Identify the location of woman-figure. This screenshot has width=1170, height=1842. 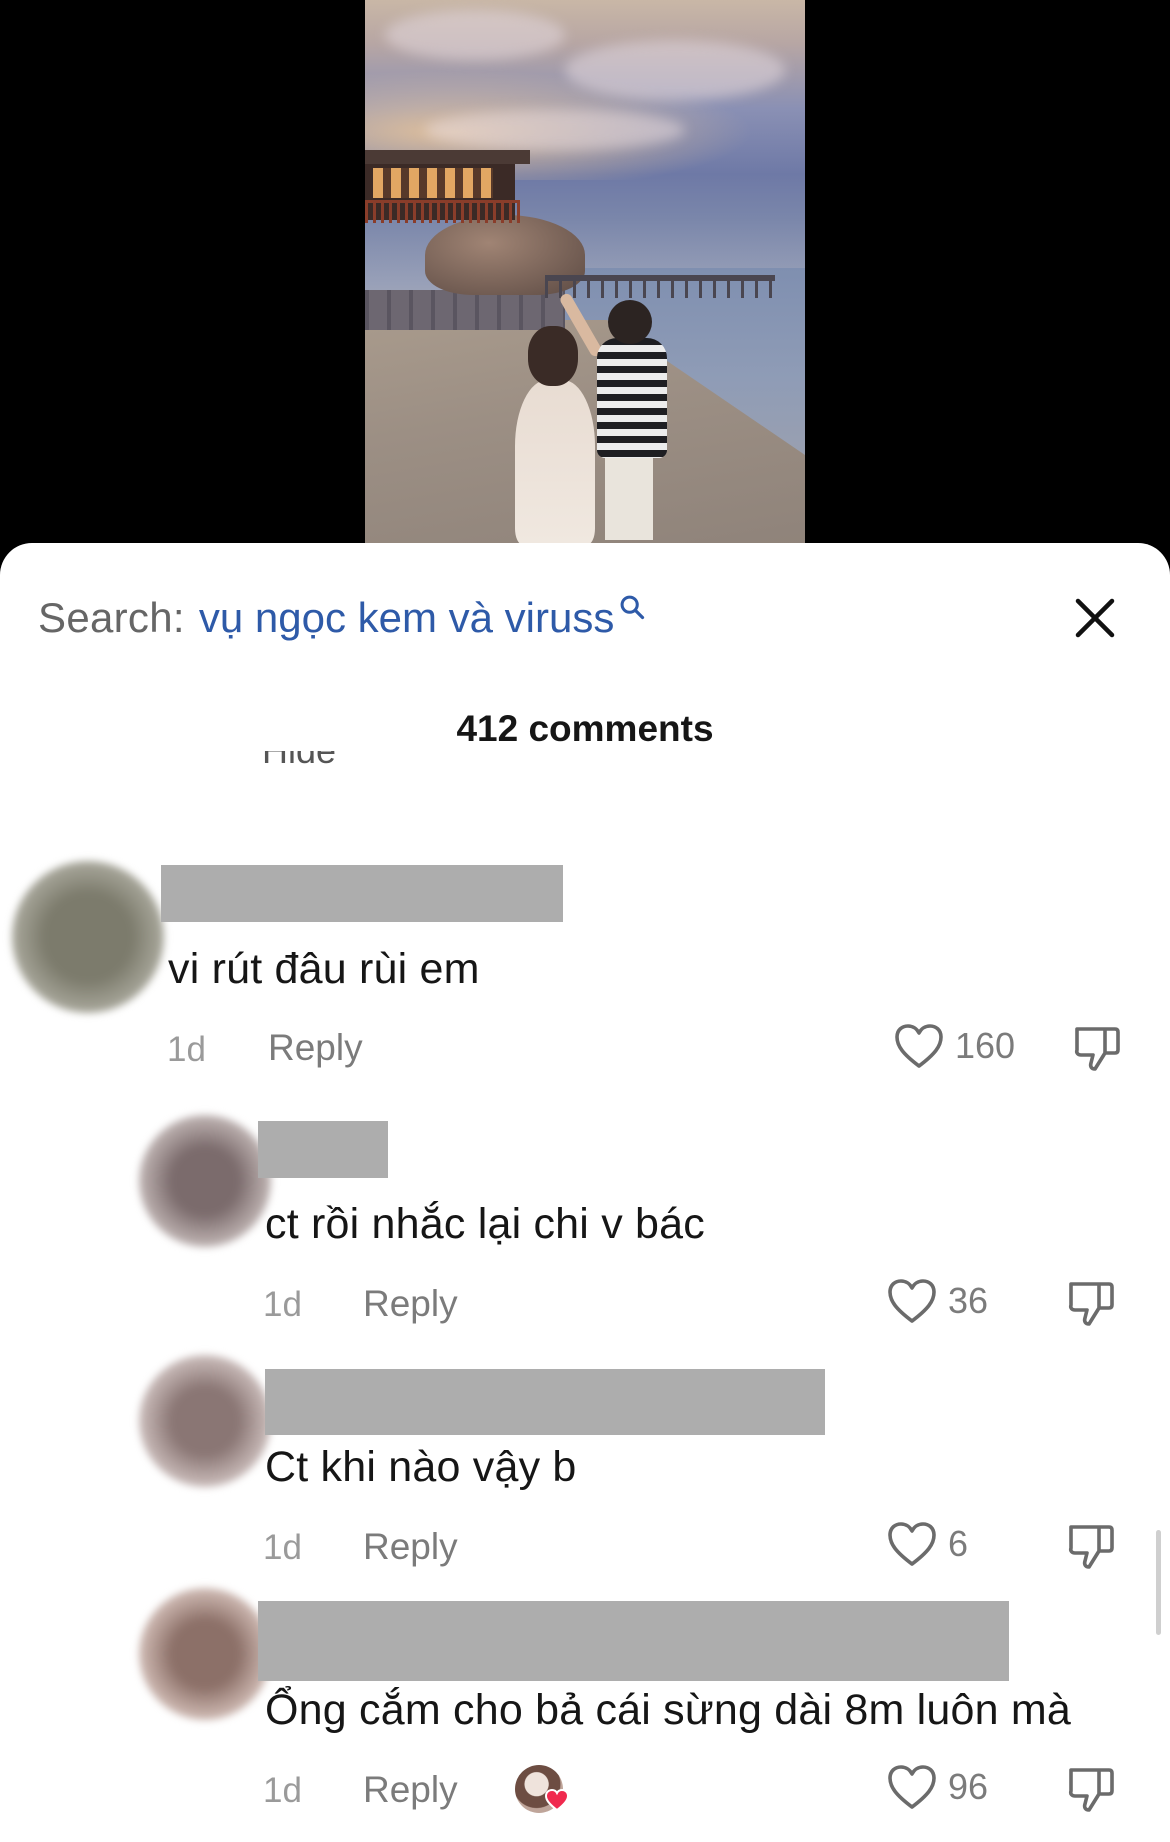
(555, 462).